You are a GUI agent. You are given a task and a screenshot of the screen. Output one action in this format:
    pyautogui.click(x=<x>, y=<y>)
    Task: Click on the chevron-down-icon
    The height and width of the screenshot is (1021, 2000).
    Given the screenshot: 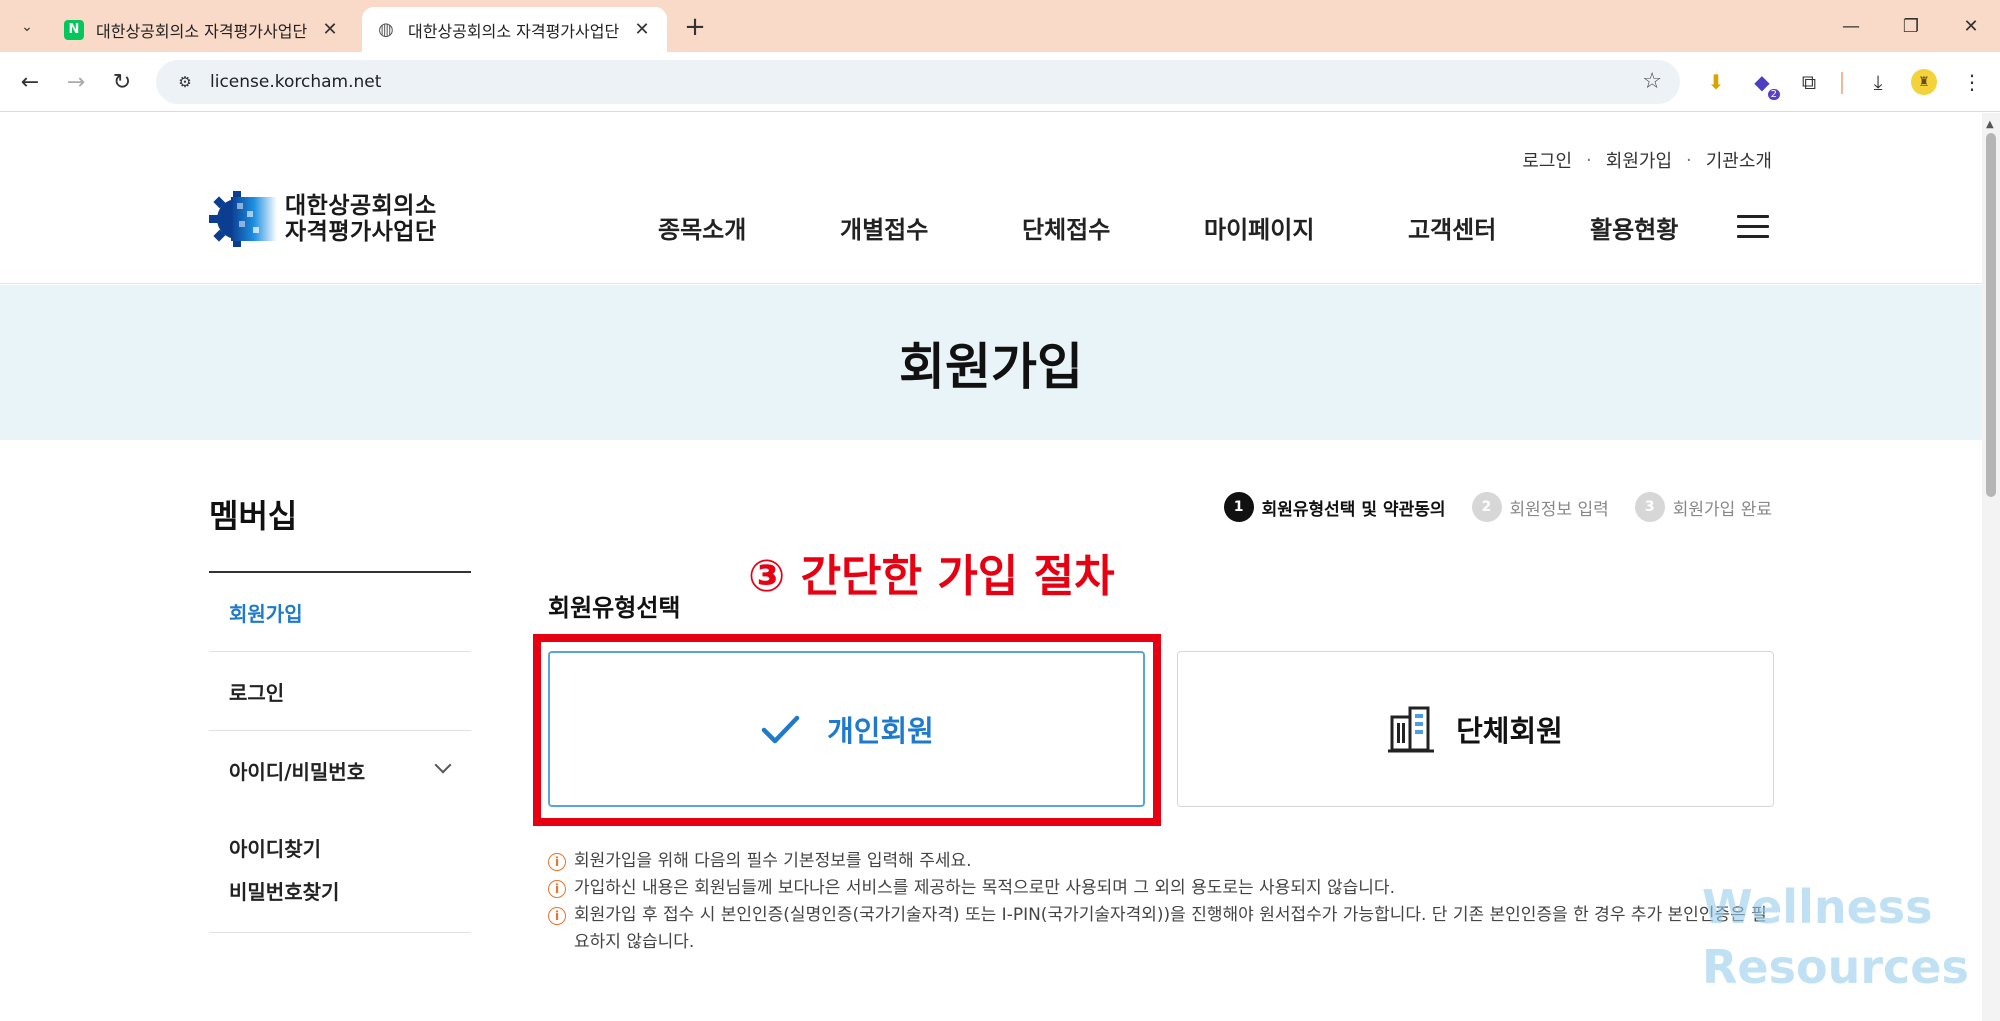 What is the action you would take?
    pyautogui.click(x=443, y=765)
    